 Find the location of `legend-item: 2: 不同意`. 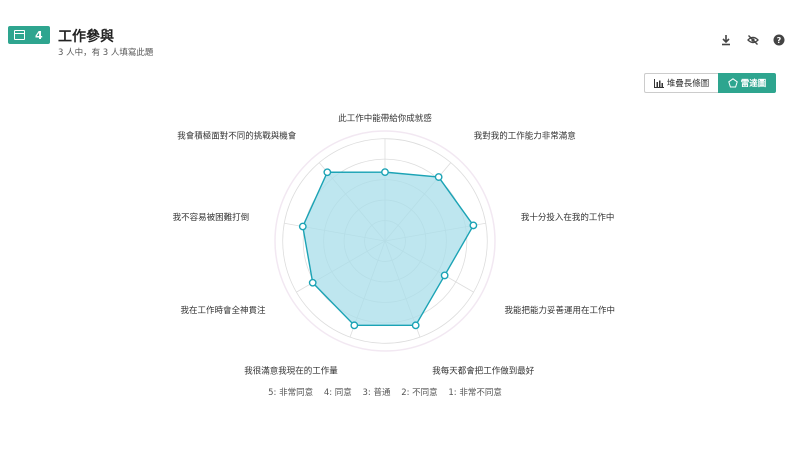

legend-item: 2: 不同意 is located at coordinates (419, 393).